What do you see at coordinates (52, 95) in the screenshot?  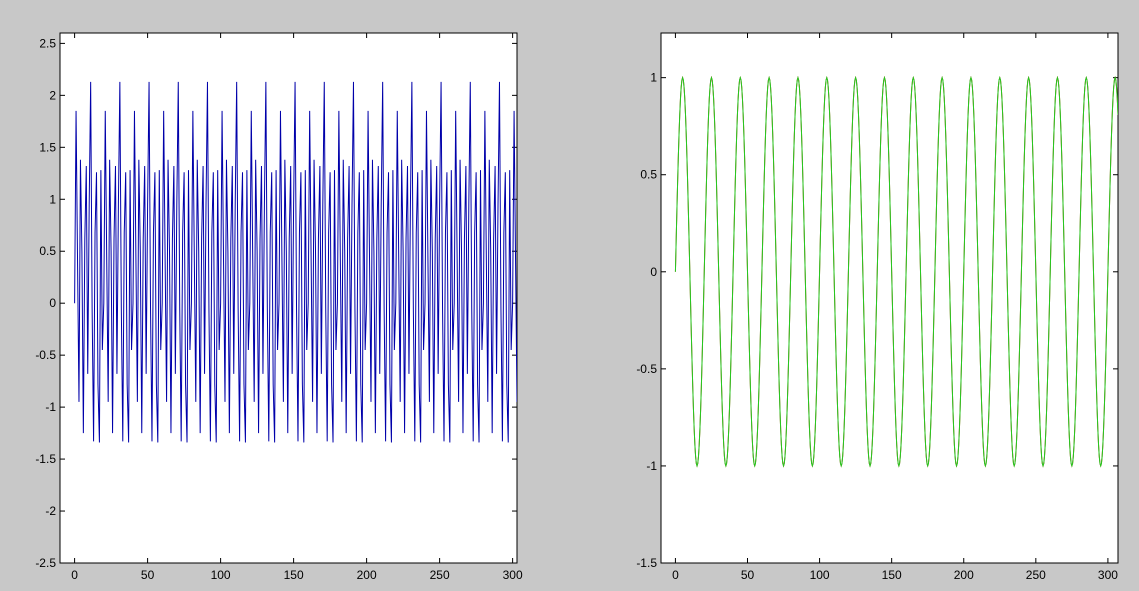 I see `y-tick-label: 2` at bounding box center [52, 95].